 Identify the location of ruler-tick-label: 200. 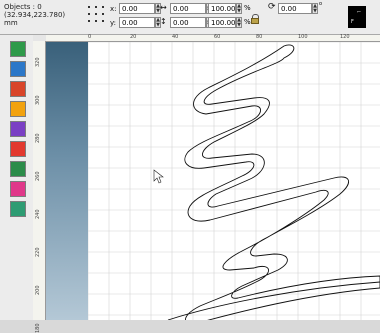
(38, 290).